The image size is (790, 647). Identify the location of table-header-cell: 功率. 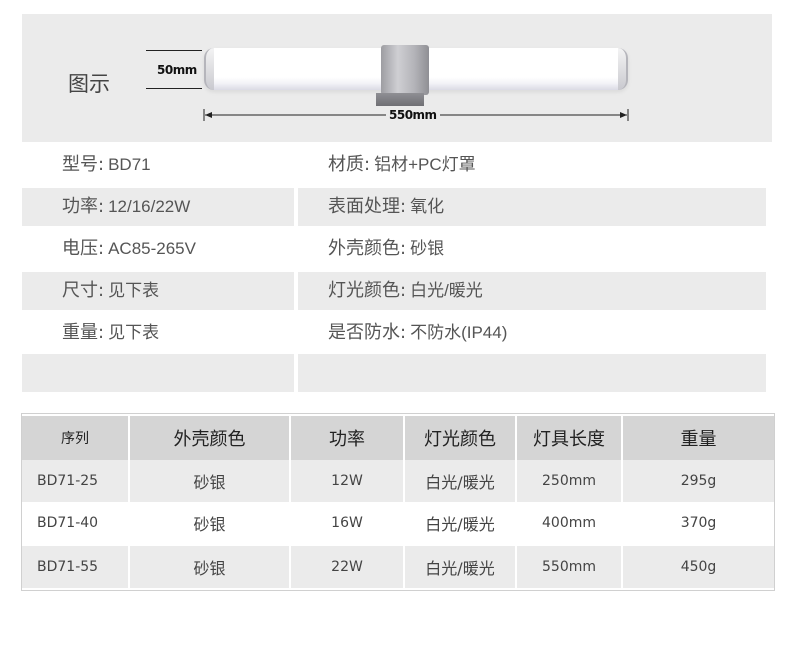
(348, 438).